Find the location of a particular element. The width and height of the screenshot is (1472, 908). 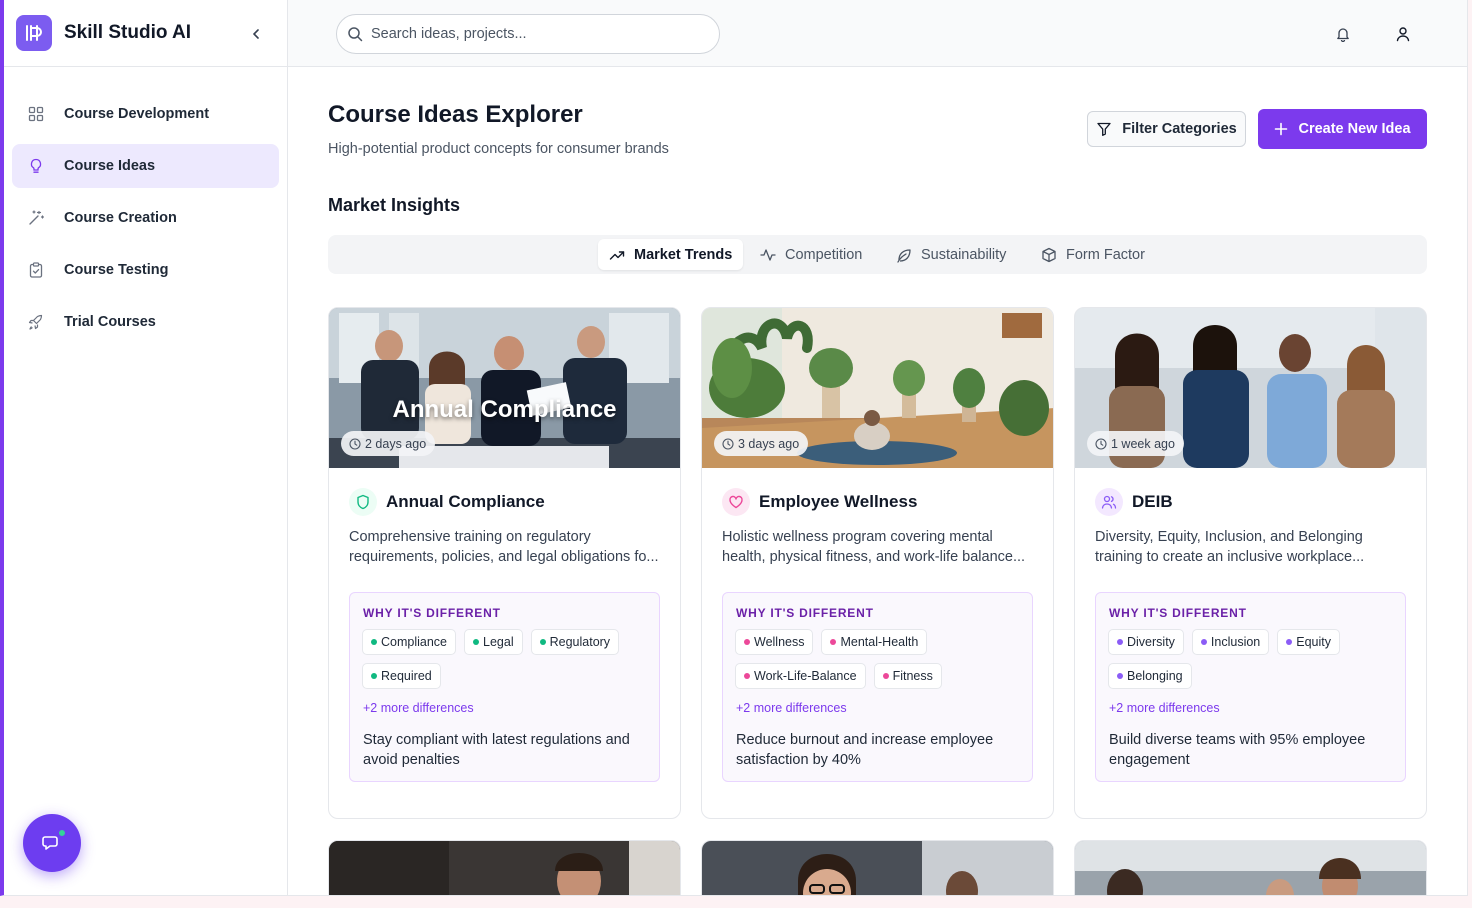

rocket-icon is located at coordinates (36, 322).